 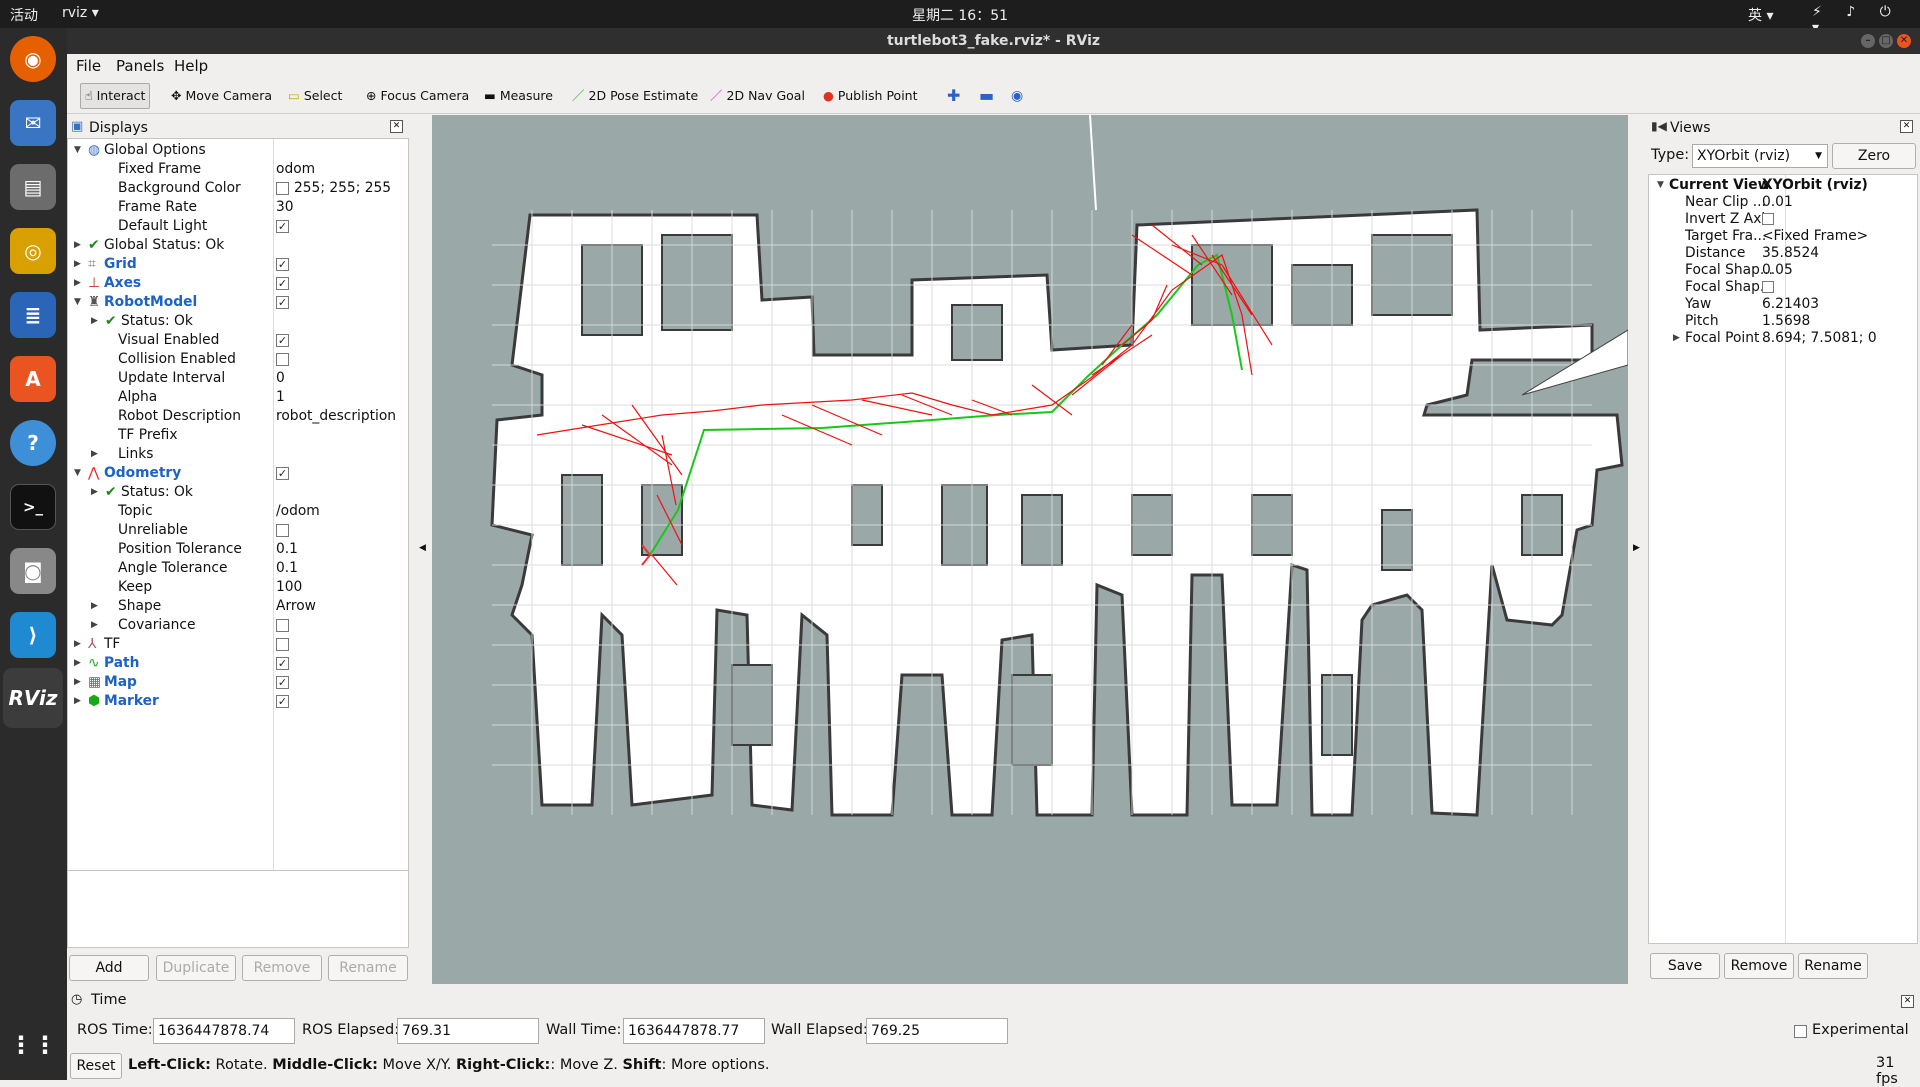 I want to click on display-row: Collision Enabled, so click(x=238, y=359).